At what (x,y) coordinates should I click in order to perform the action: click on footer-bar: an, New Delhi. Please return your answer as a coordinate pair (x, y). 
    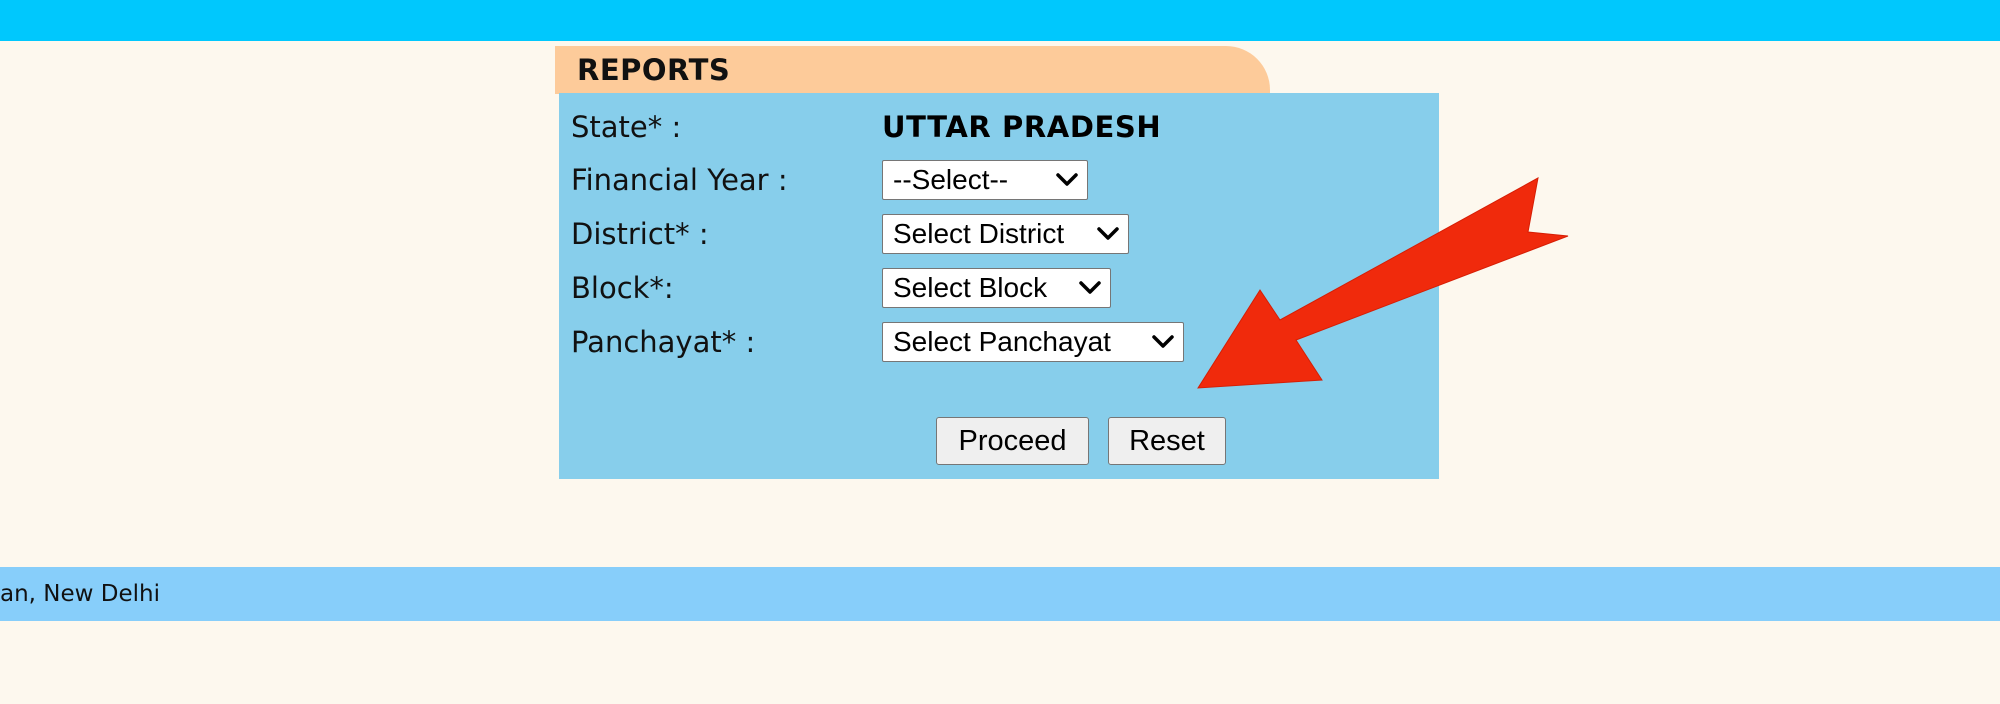
    Looking at the image, I should click on (1000, 594).